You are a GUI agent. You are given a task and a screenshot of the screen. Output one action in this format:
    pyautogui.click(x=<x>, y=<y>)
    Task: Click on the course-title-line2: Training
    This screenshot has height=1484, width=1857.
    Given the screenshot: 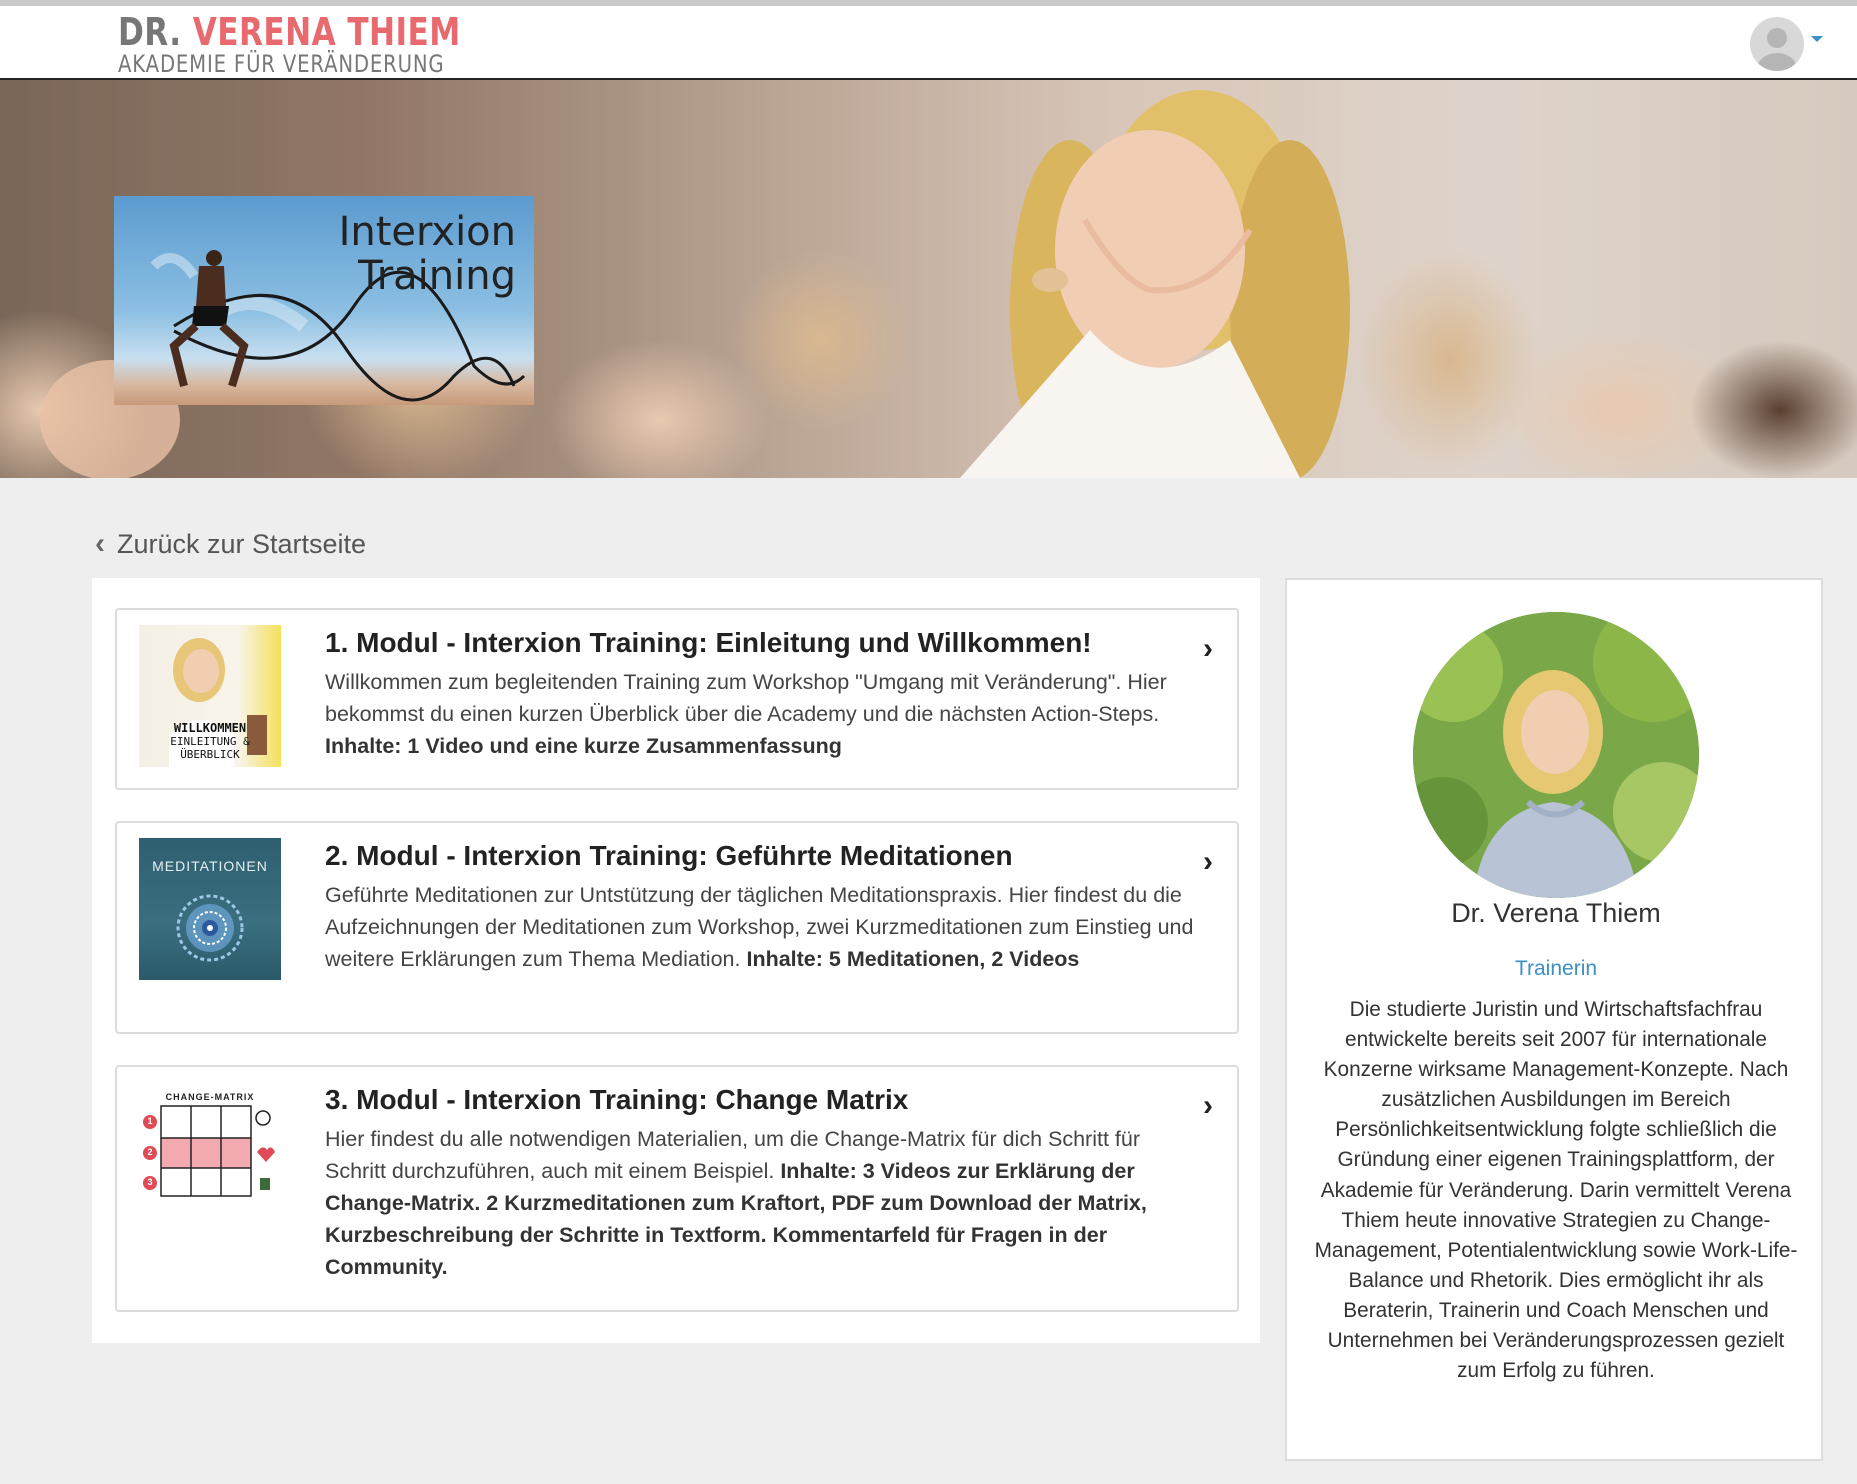 What is the action you would take?
    pyautogui.click(x=437, y=276)
    